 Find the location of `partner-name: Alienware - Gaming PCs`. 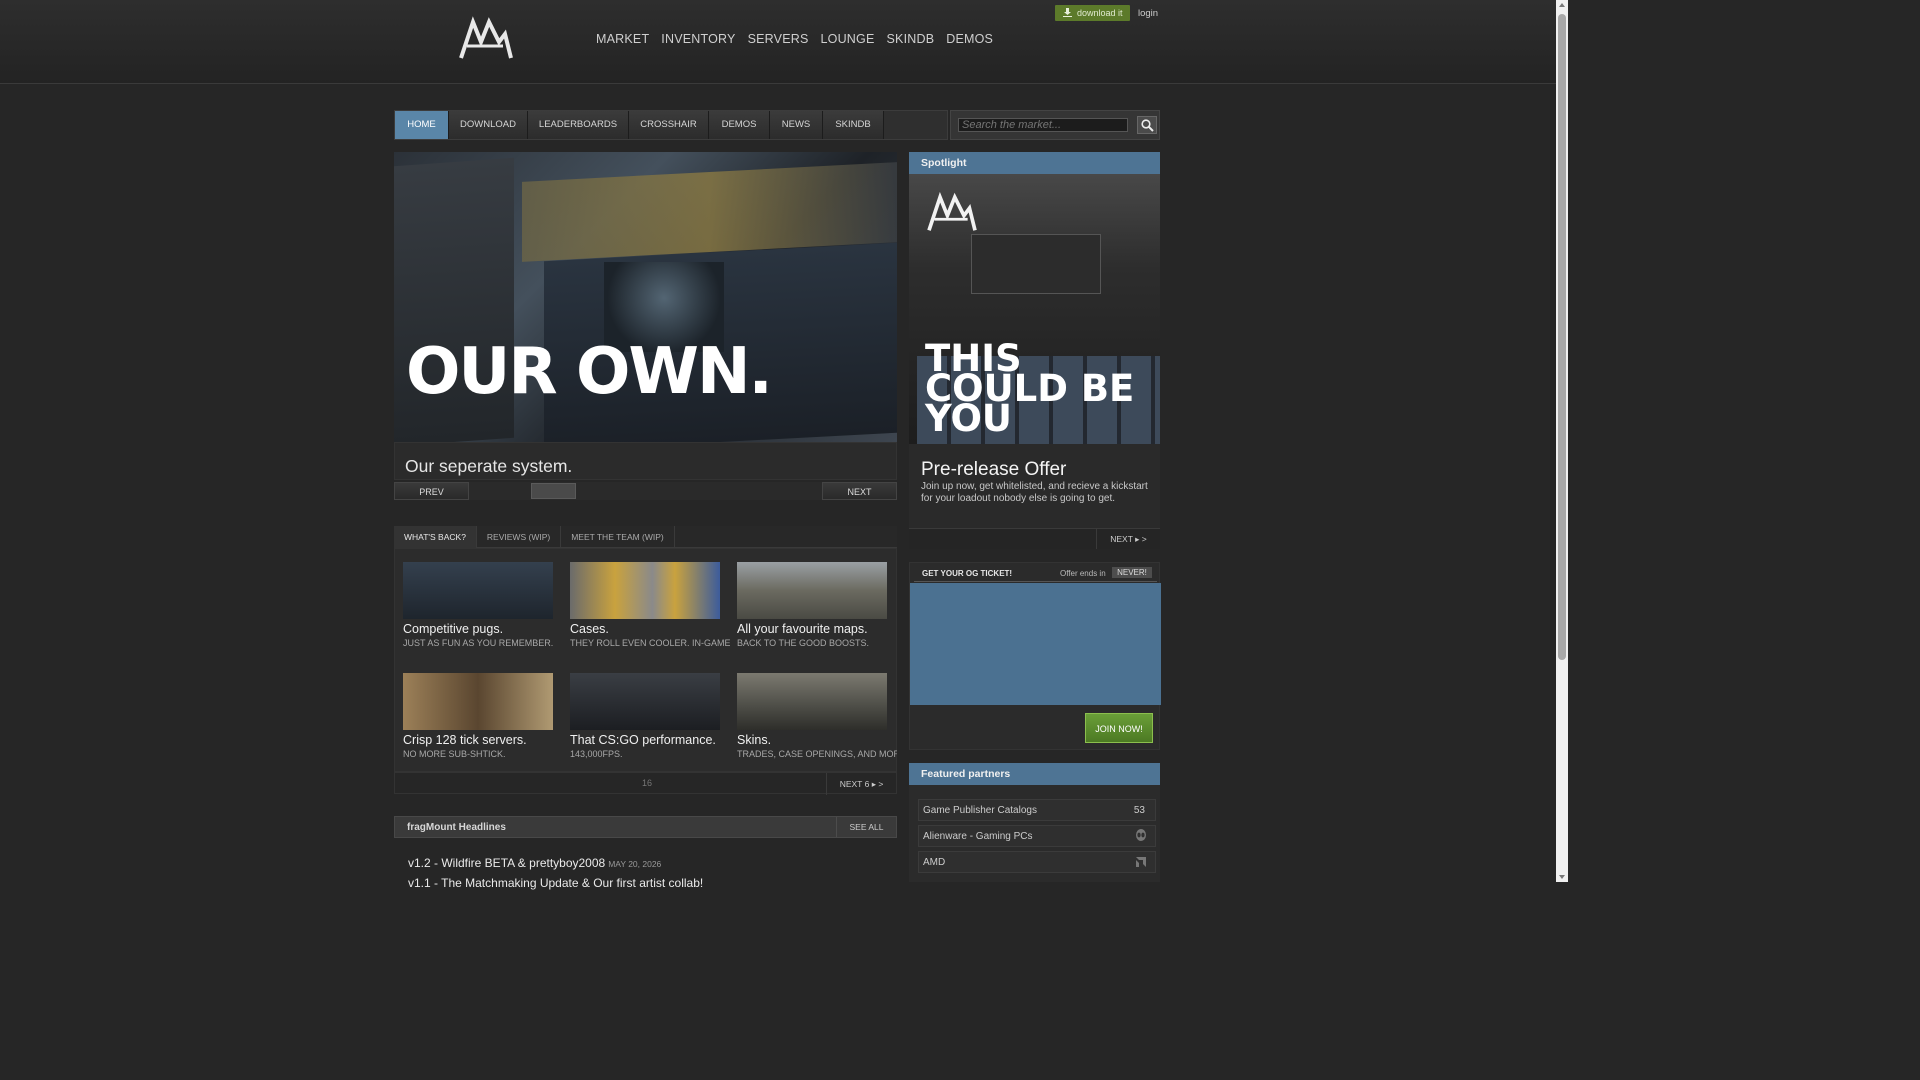

partner-name: Alienware - Gaming PCs is located at coordinates (978, 836).